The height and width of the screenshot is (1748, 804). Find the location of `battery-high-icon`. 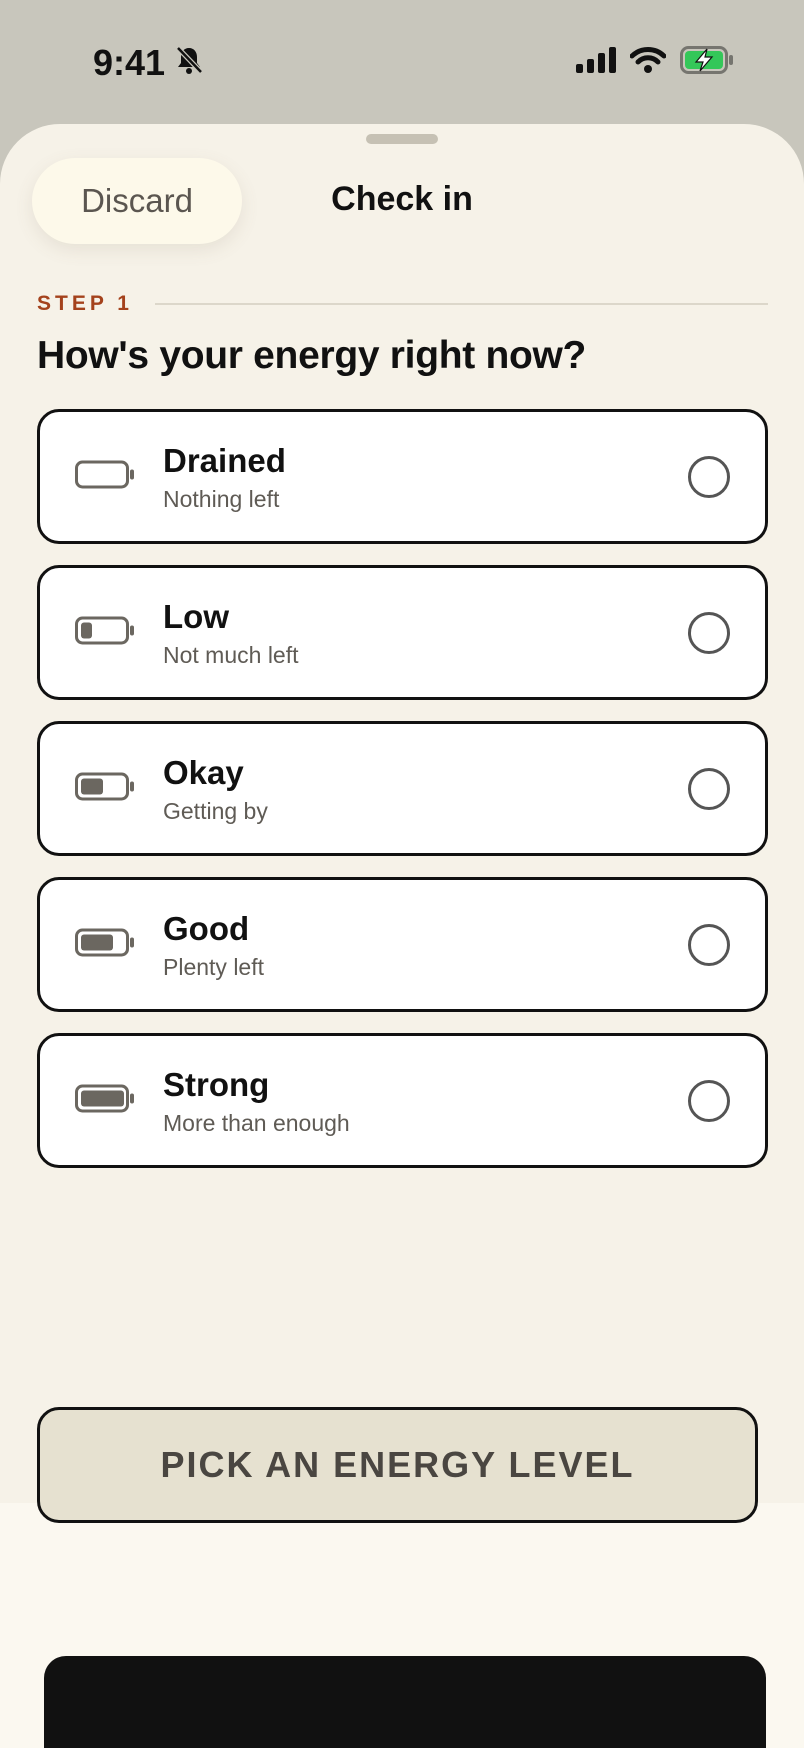

battery-high-icon is located at coordinates (105, 944).